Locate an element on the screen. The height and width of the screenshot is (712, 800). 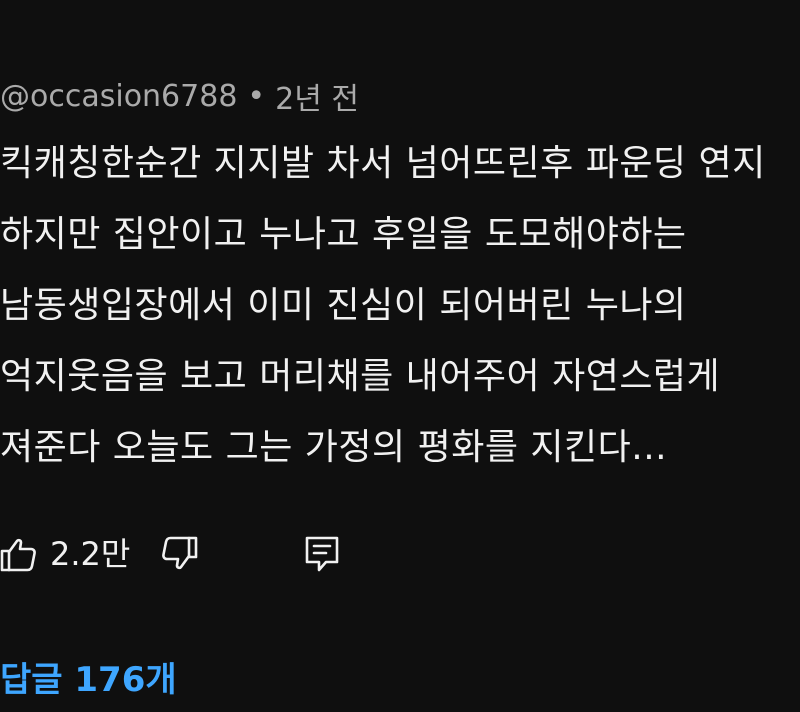
like-count: 2.2만 is located at coordinates (90, 554).